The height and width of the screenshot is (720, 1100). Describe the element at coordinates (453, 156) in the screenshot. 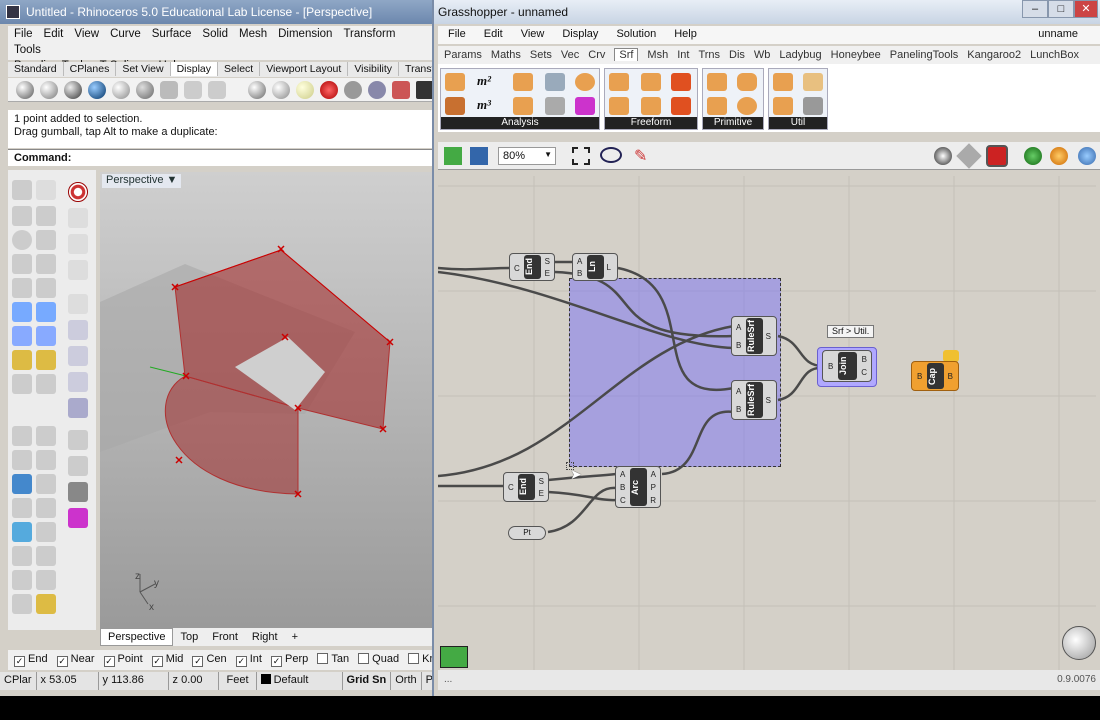

I see `open-file-icon` at that location.